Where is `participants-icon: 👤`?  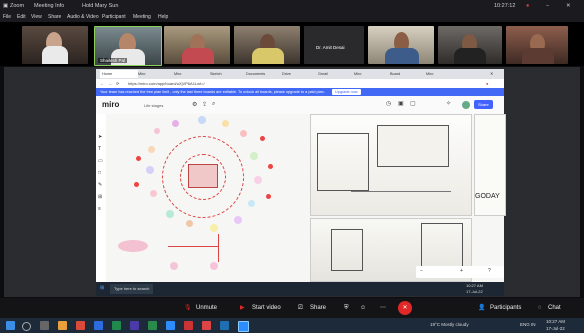
participants-icon: 👤 is located at coordinates (481, 308).